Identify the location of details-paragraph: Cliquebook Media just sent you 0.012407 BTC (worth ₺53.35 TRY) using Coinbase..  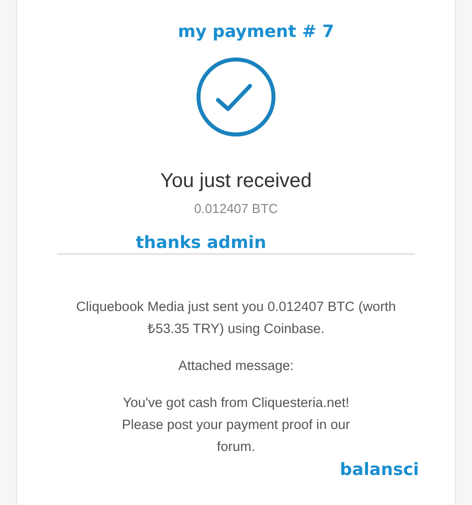
(236, 318).